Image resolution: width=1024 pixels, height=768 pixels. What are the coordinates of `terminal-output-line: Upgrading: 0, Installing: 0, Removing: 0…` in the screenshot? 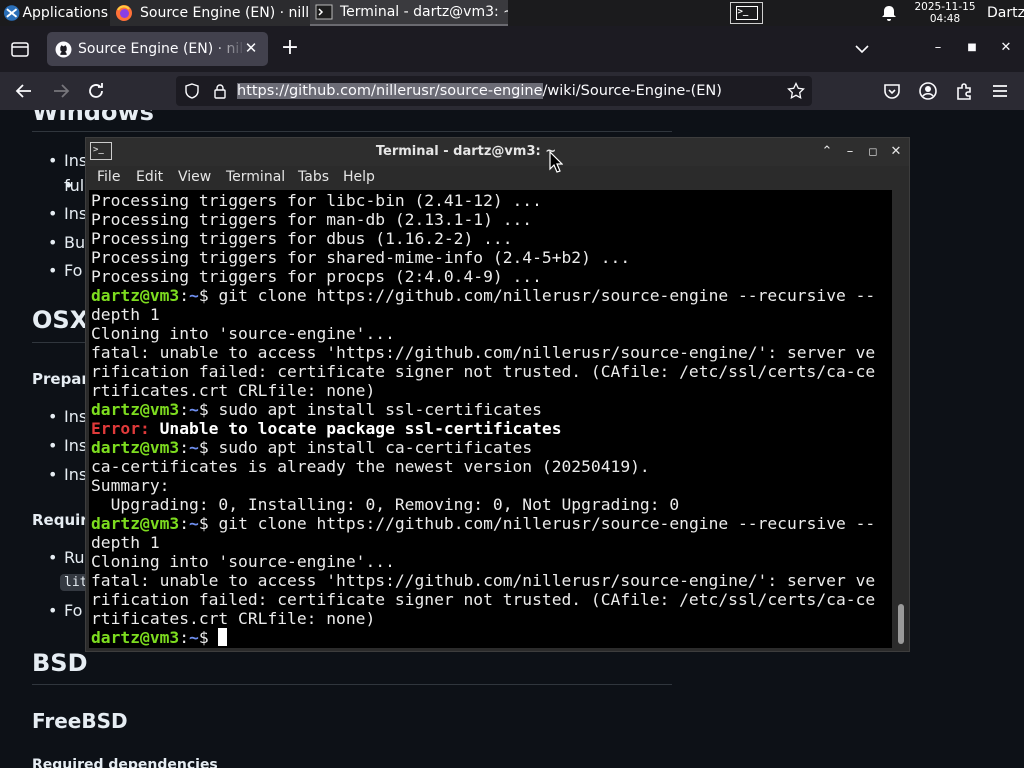 It's located at (385, 504).